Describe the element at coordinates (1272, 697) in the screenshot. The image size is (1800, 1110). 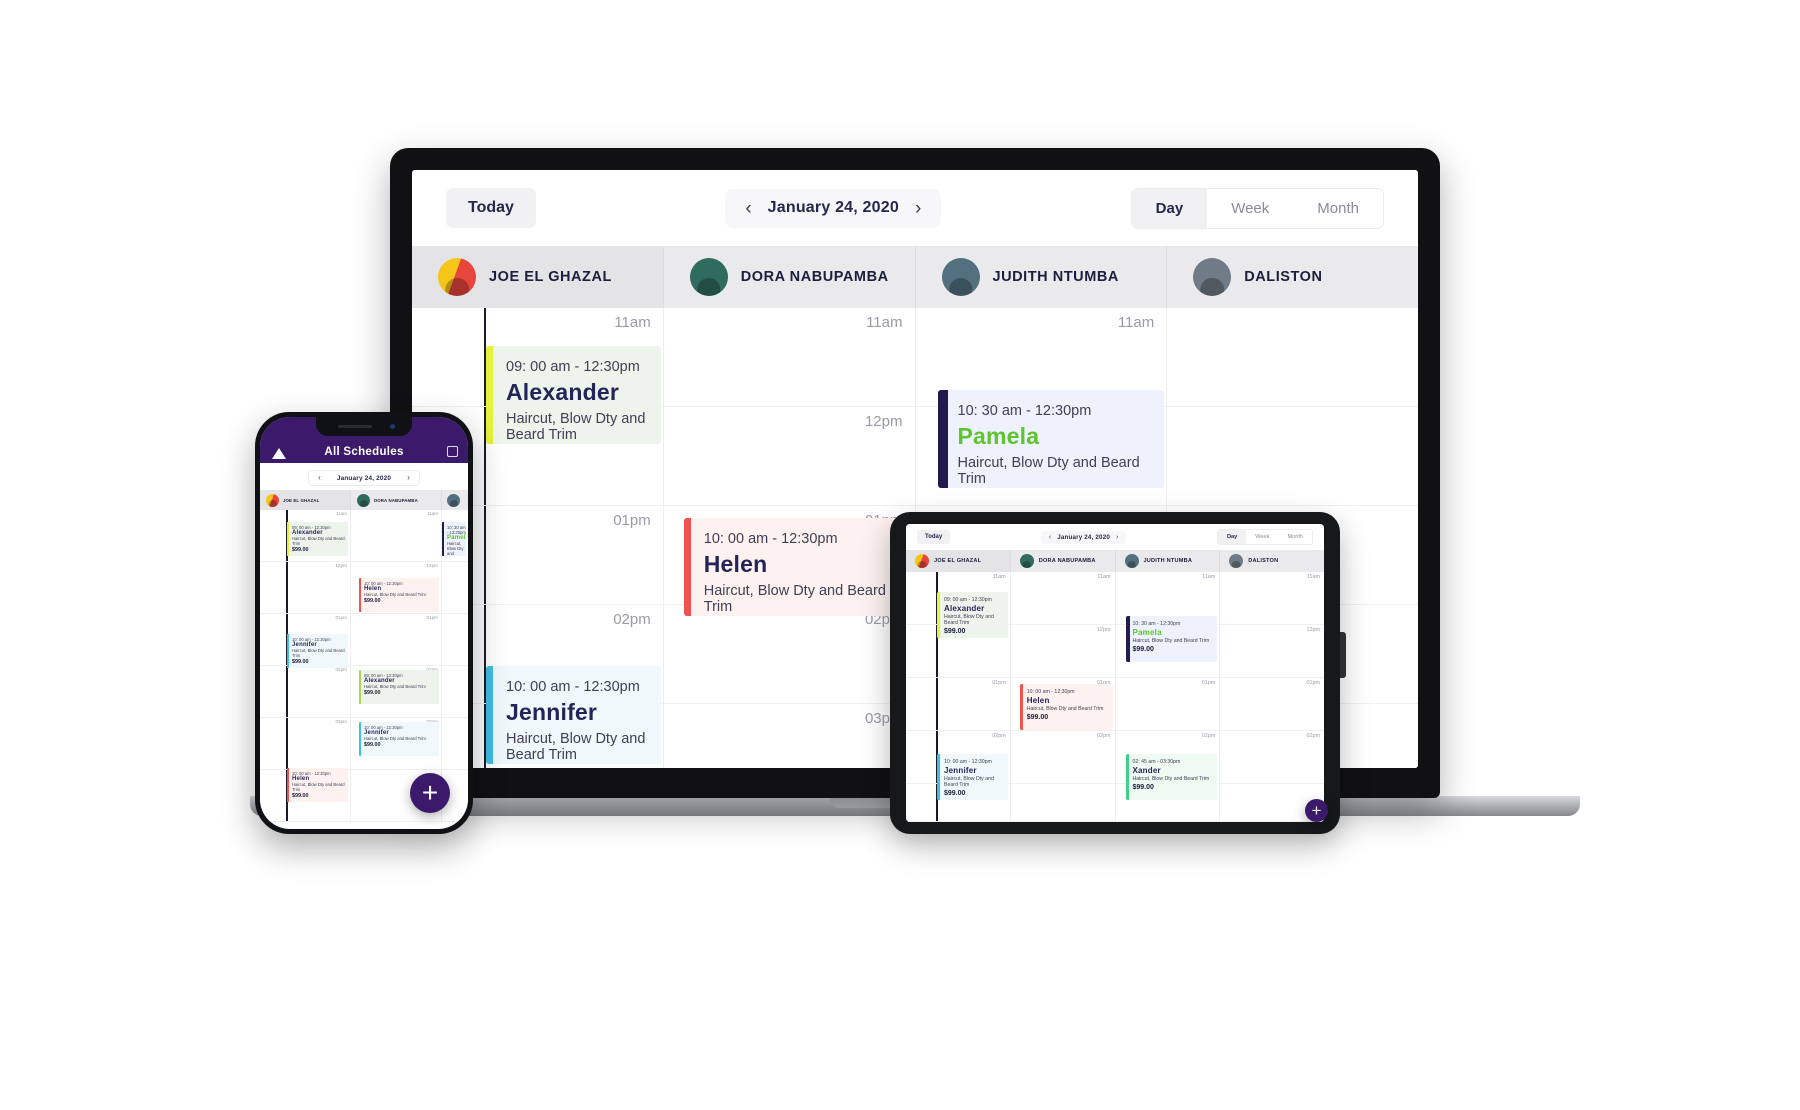
I see `schedule-column-daliston: 11am 12pm 01pm 02pm` at that location.